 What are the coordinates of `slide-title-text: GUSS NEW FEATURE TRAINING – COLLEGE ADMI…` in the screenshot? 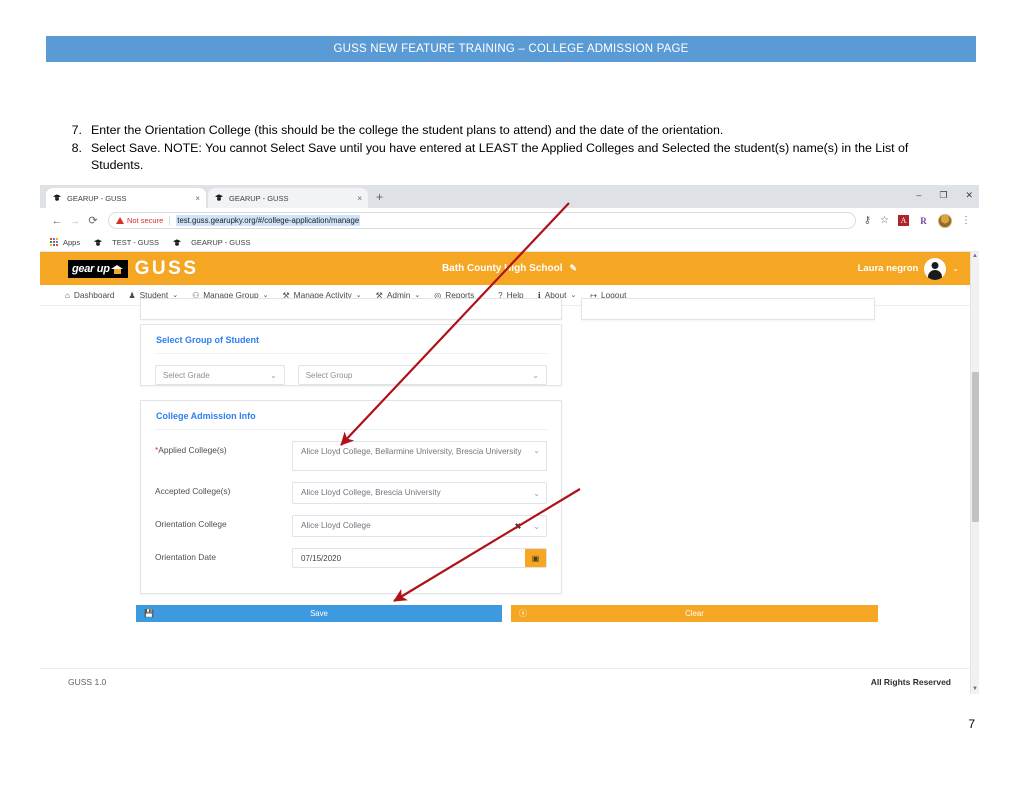 It's located at (511, 49).